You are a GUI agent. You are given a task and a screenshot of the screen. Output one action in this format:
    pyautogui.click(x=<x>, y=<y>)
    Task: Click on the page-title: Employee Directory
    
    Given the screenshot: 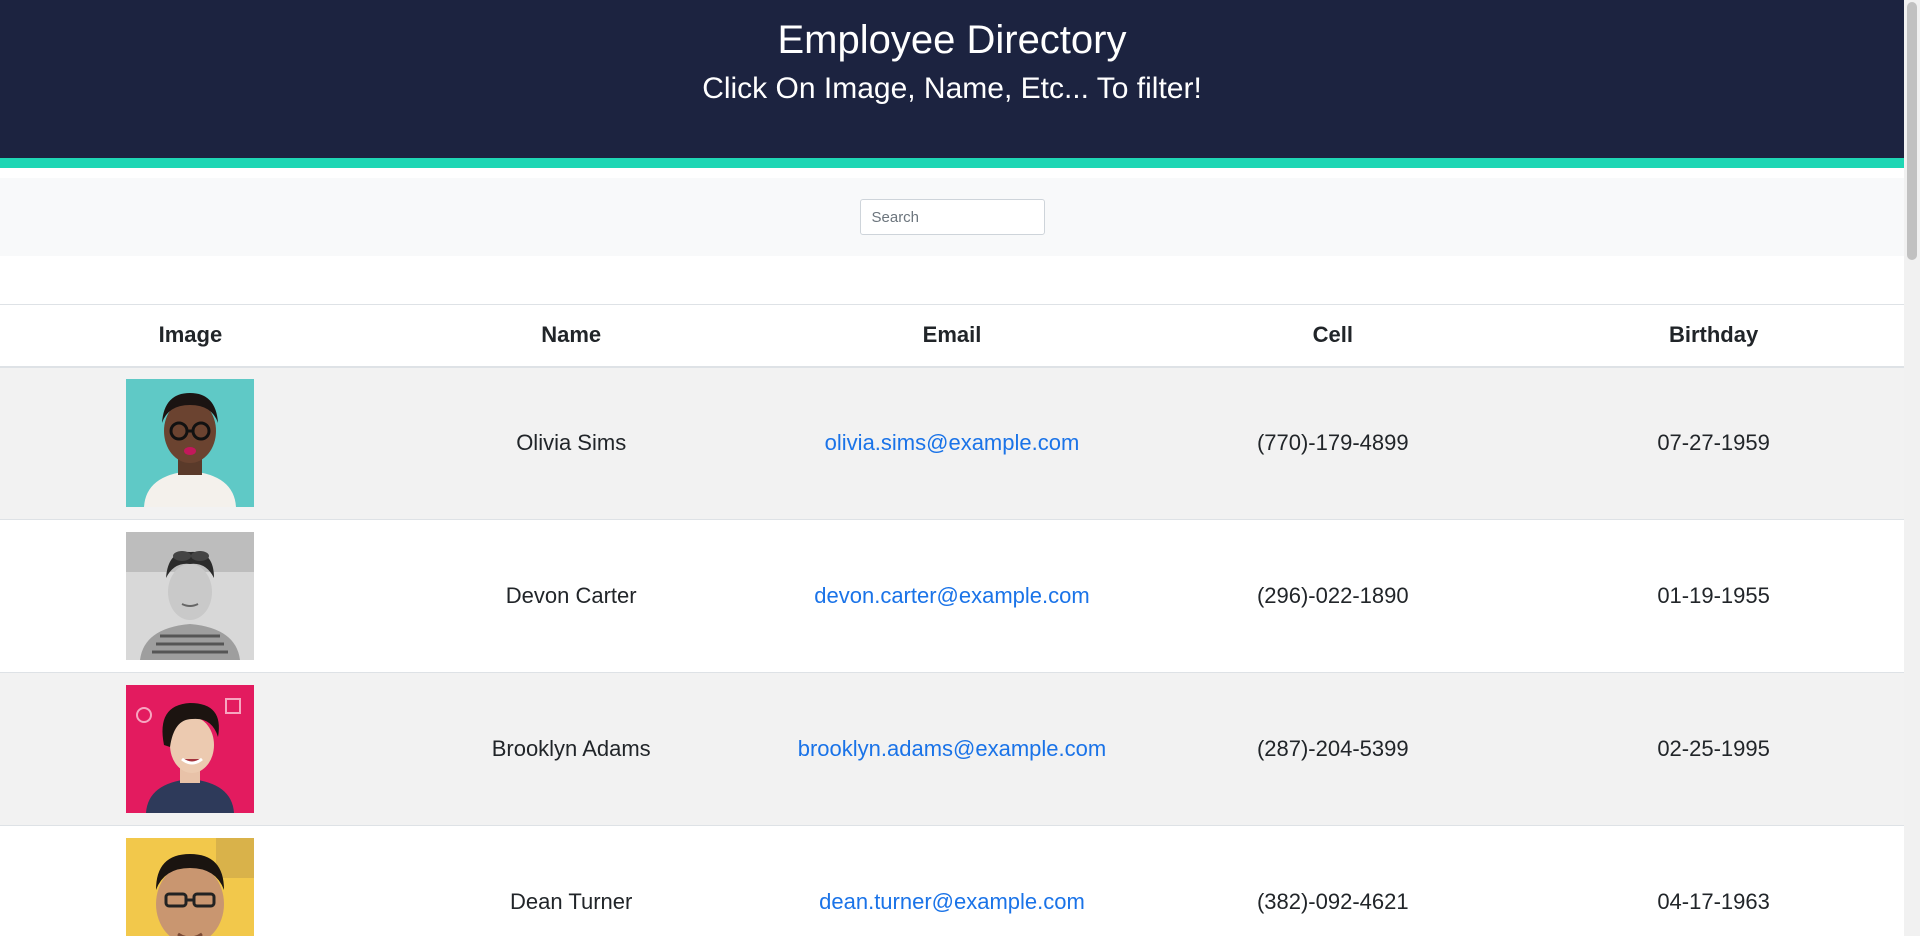 What is the action you would take?
    pyautogui.click(x=952, y=40)
    